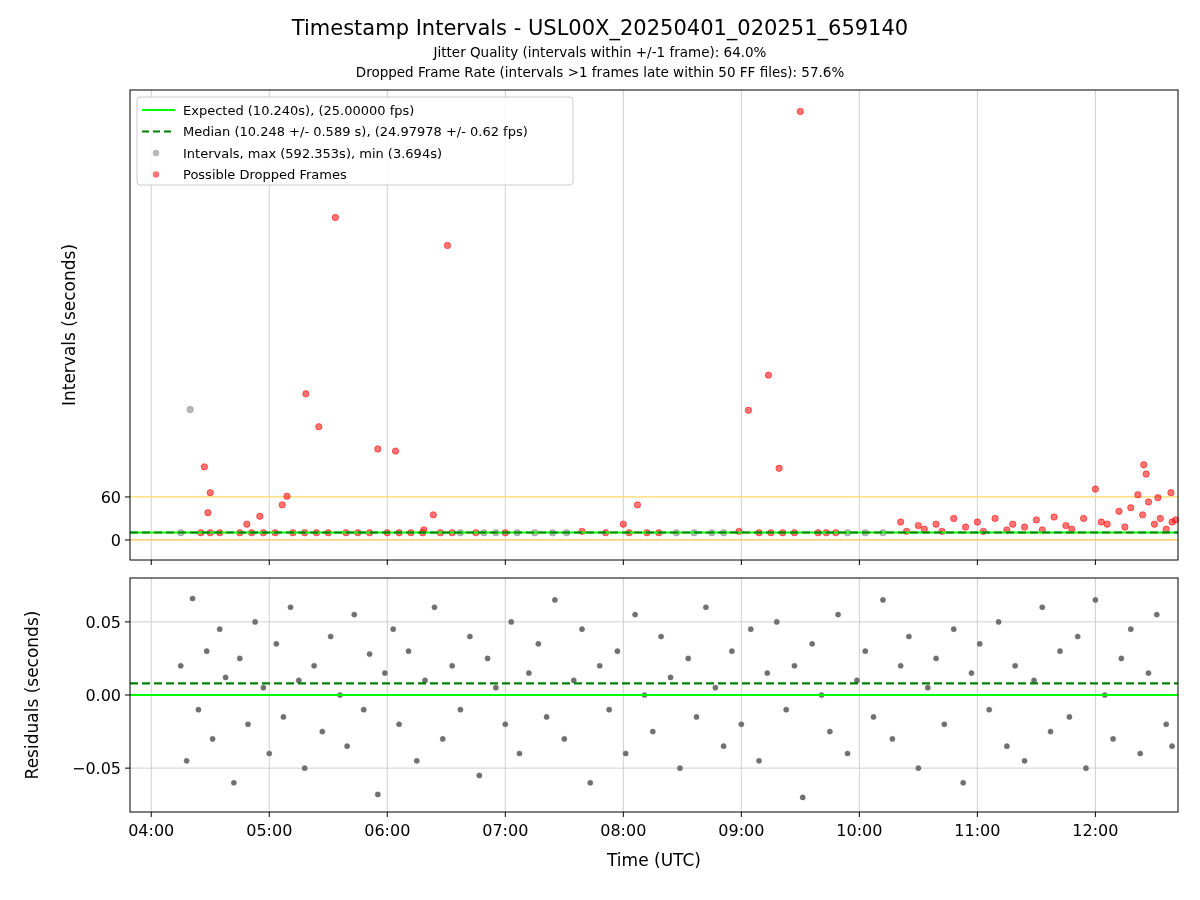 This screenshot has height=900, width=1200. I want to click on tick-label: 05:00, so click(269, 830).